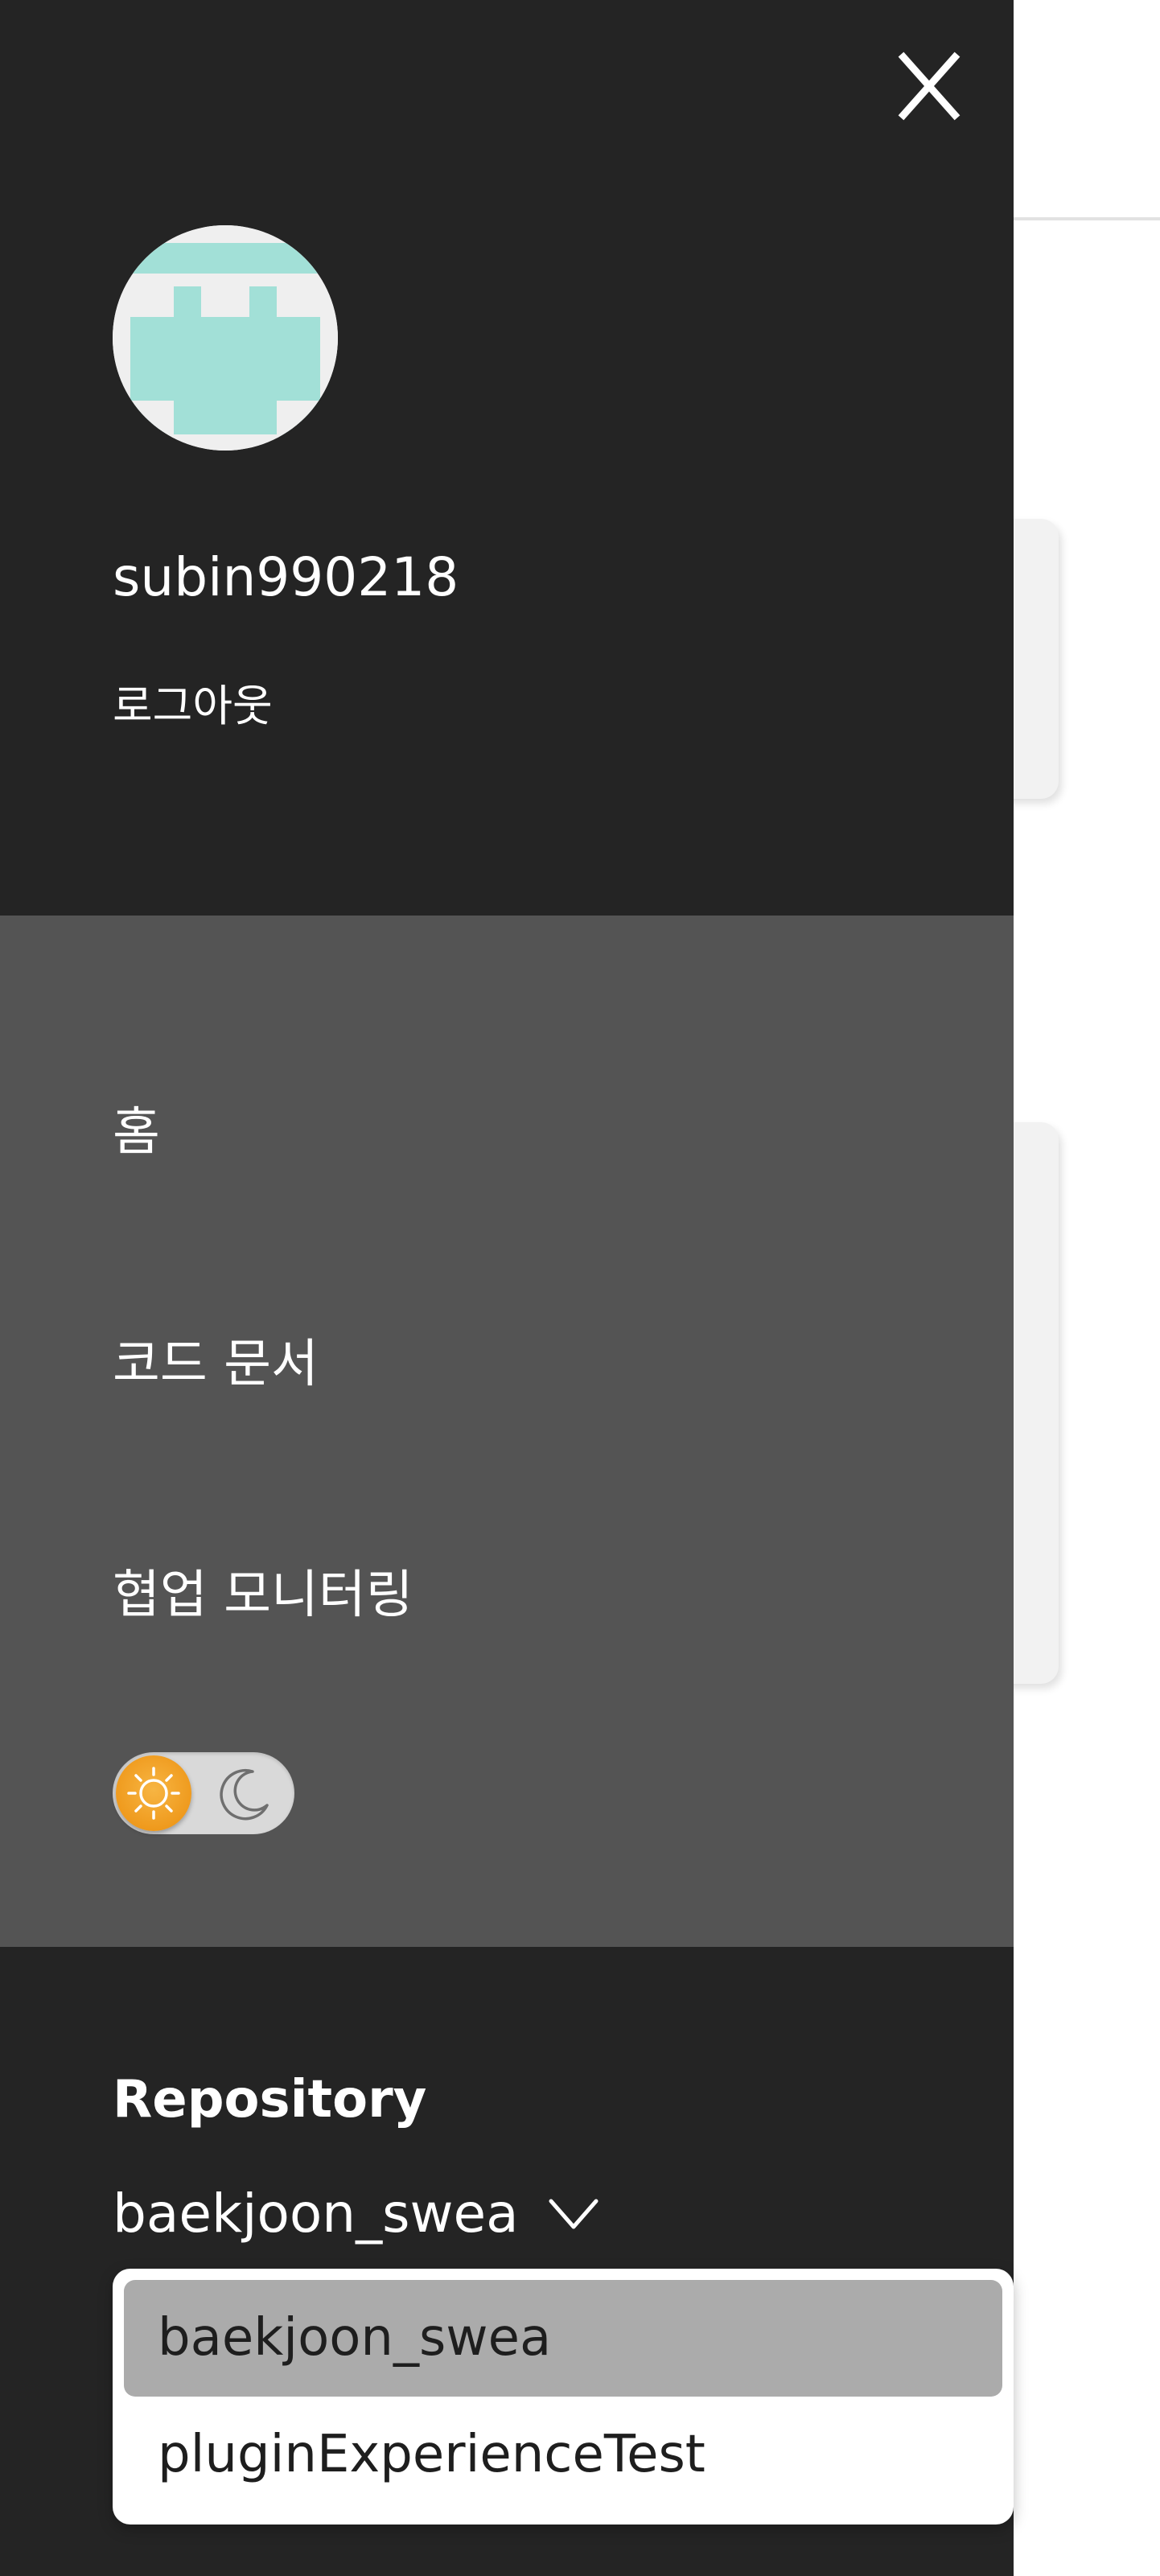  I want to click on repository-heading: Repository, so click(270, 2100).